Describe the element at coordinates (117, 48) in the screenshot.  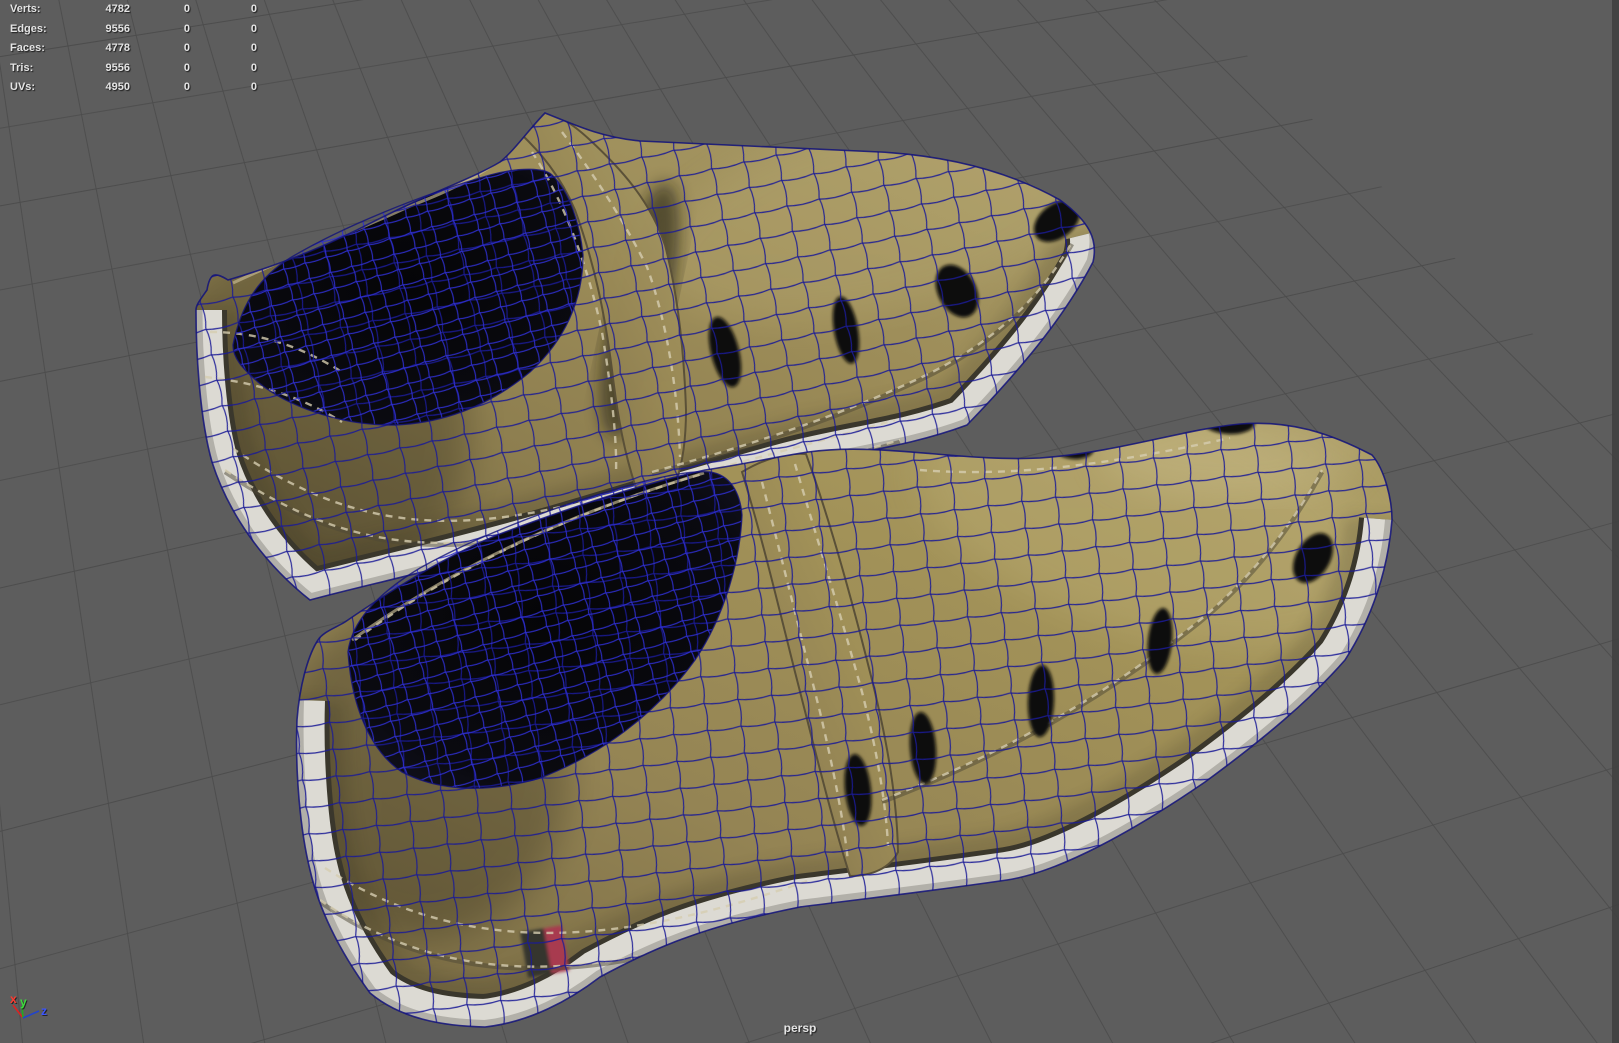
I see `hud-value: 4778` at that location.